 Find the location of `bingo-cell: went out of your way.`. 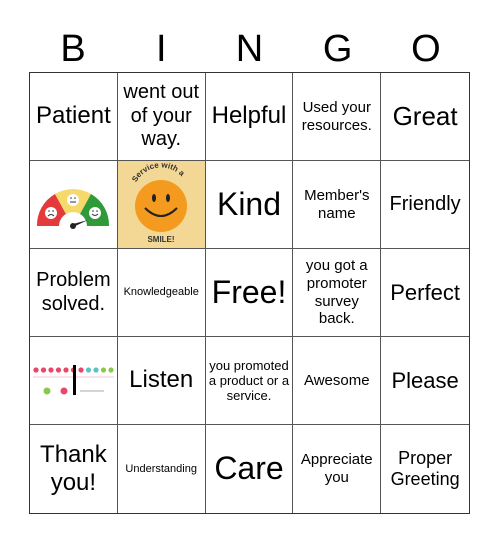

bingo-cell: went out of your way. is located at coordinates (161, 117).